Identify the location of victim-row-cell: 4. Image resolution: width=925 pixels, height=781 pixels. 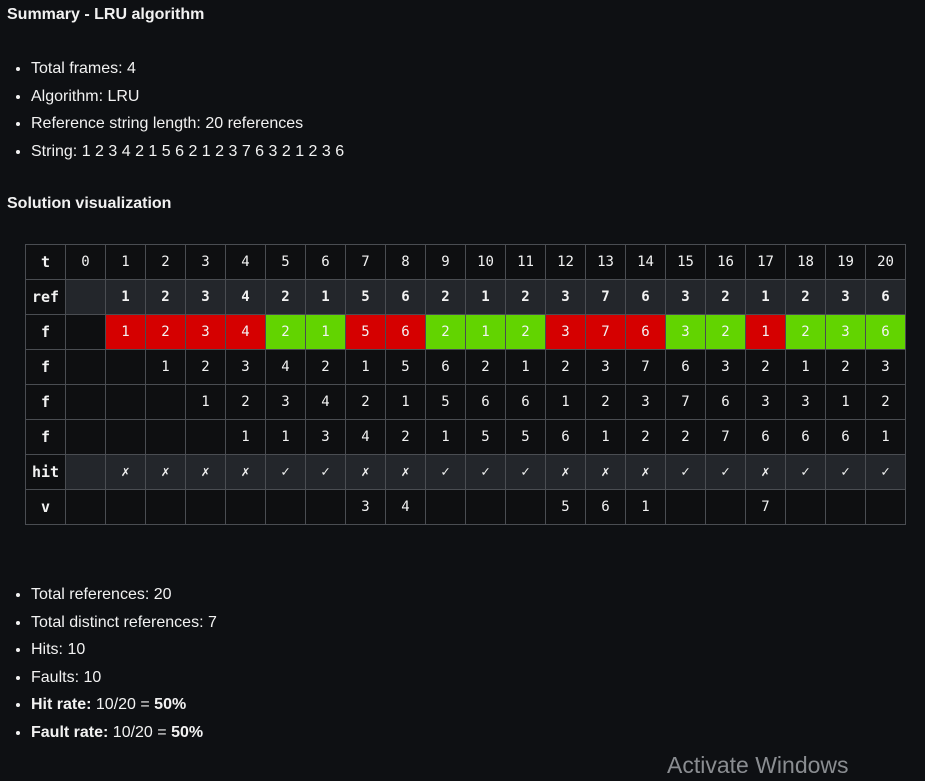
(405, 507).